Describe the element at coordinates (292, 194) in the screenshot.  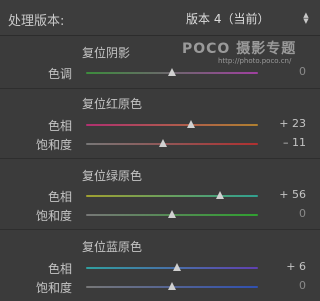
I see `slider-value: + 56` at that location.